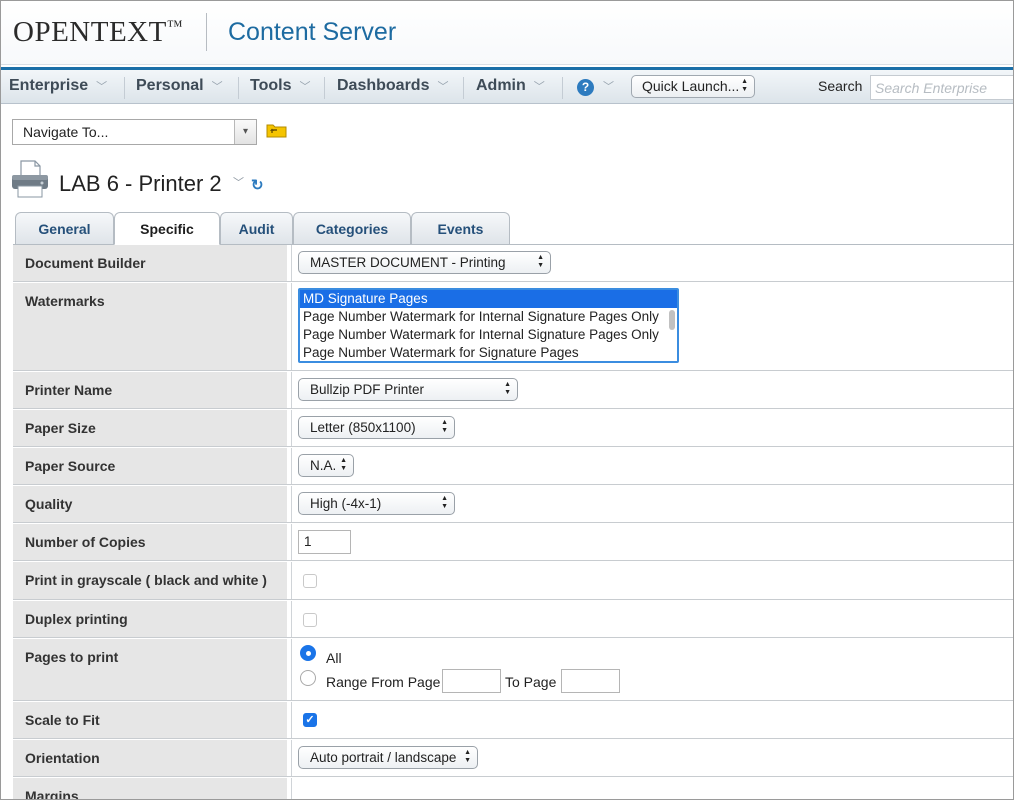 Image resolution: width=1014 pixels, height=800 pixels. Describe the element at coordinates (276, 130) in the screenshot. I see `folder-up-icon` at that location.